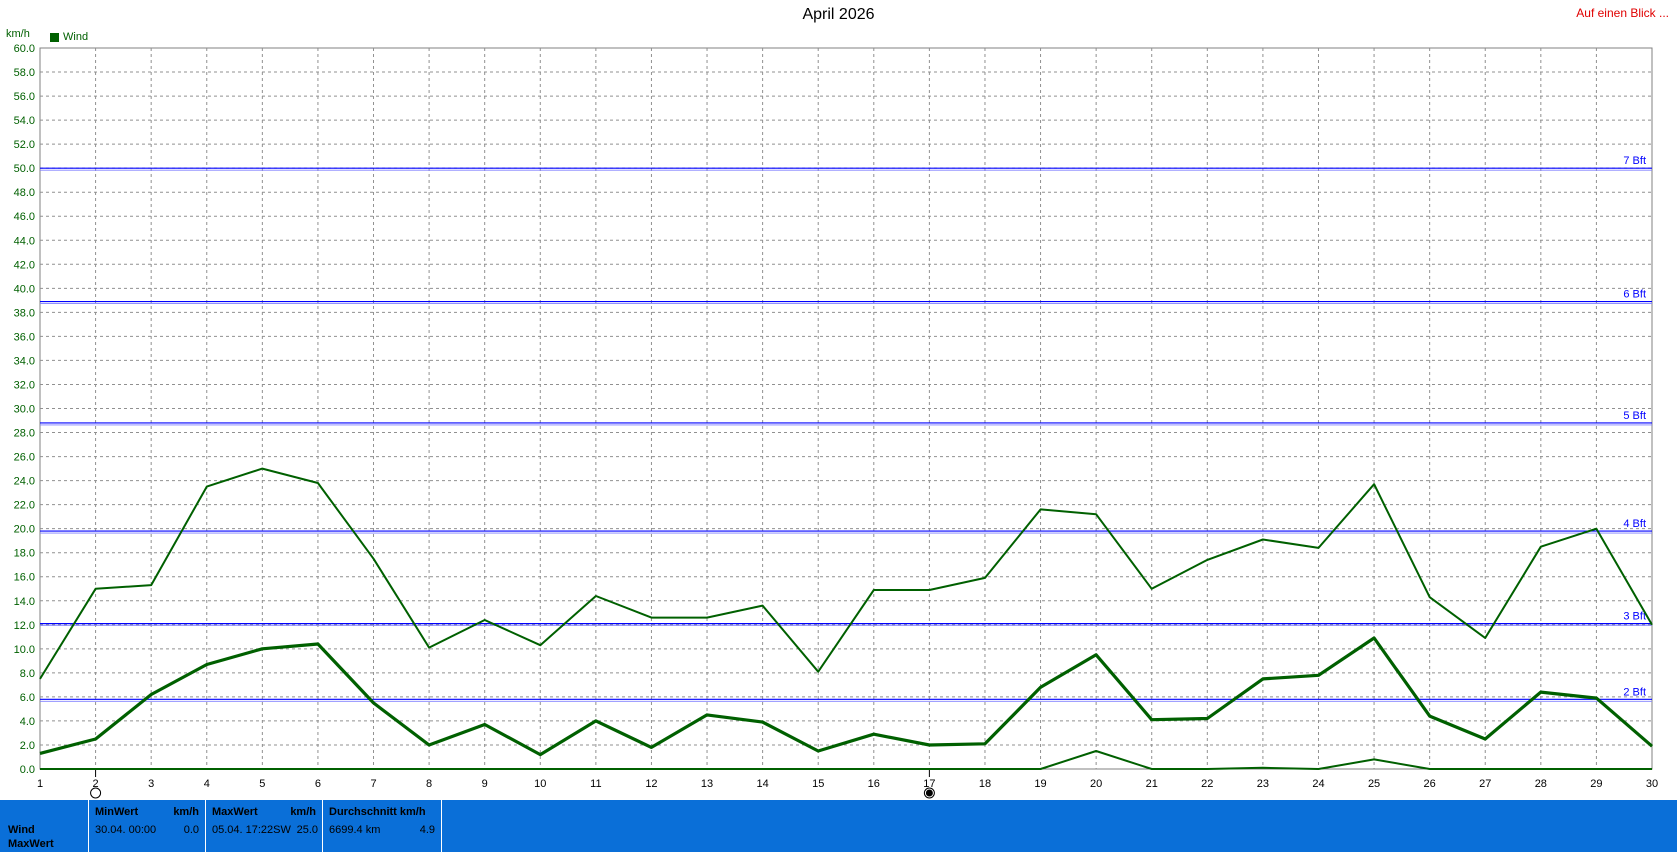 This screenshot has height=852, width=1677. Describe the element at coordinates (126, 830) in the screenshot. I see `min-time: 30.04. 00:00` at that location.